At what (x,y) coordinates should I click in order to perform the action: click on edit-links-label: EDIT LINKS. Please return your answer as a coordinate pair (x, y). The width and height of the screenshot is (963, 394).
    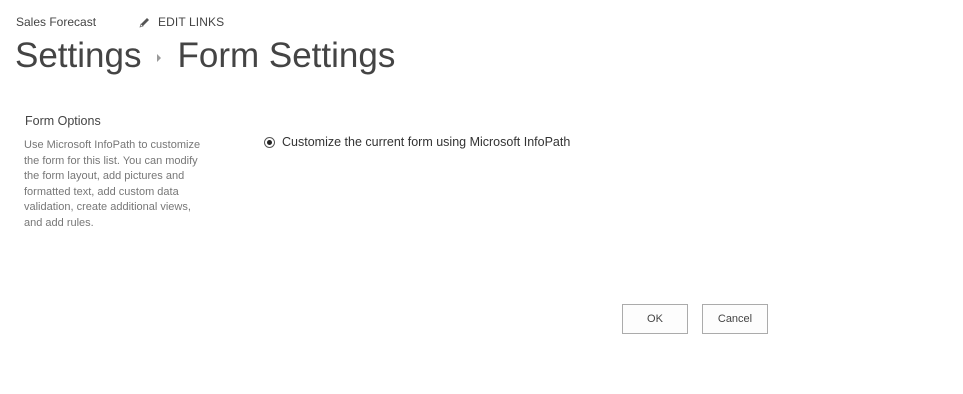
    Looking at the image, I should click on (191, 22).